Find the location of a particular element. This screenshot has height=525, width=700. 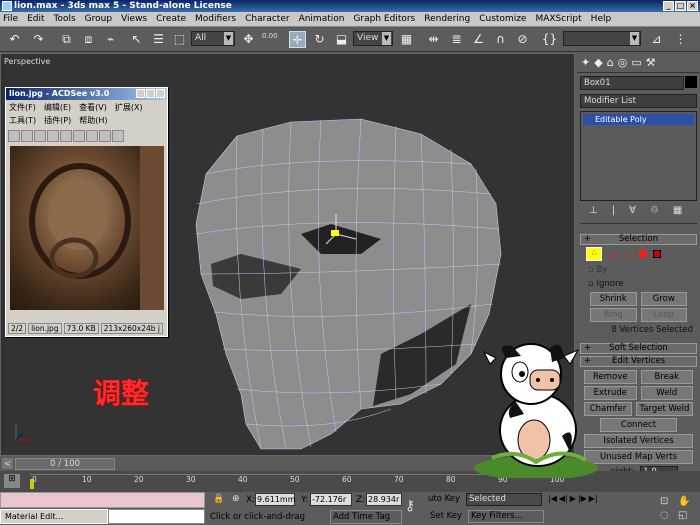

add-time-tag-button: Add Time Tag is located at coordinates (366, 517).